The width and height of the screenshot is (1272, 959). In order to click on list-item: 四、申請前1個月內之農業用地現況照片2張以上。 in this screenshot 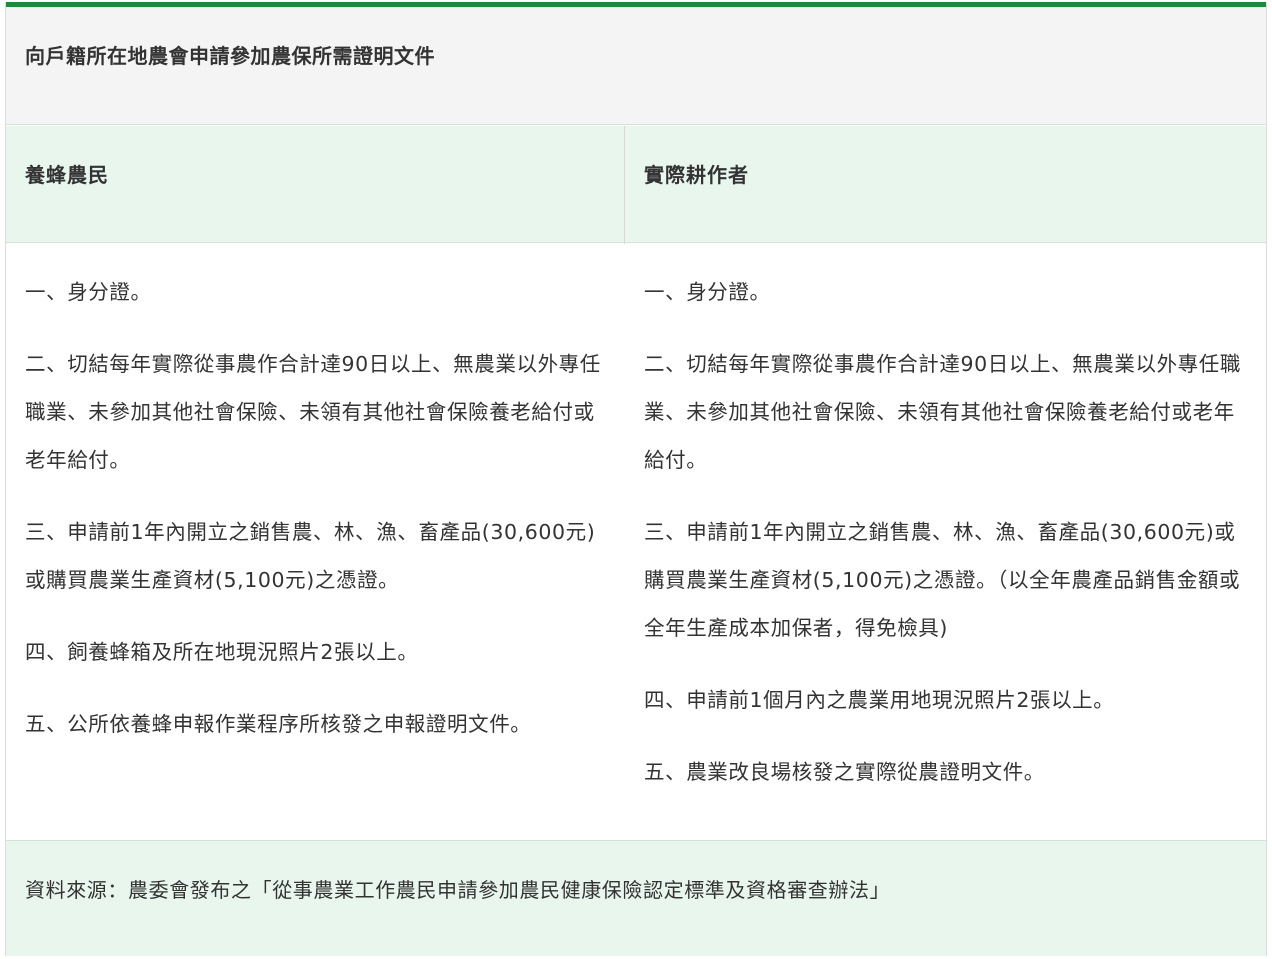, I will do `click(879, 700)`.